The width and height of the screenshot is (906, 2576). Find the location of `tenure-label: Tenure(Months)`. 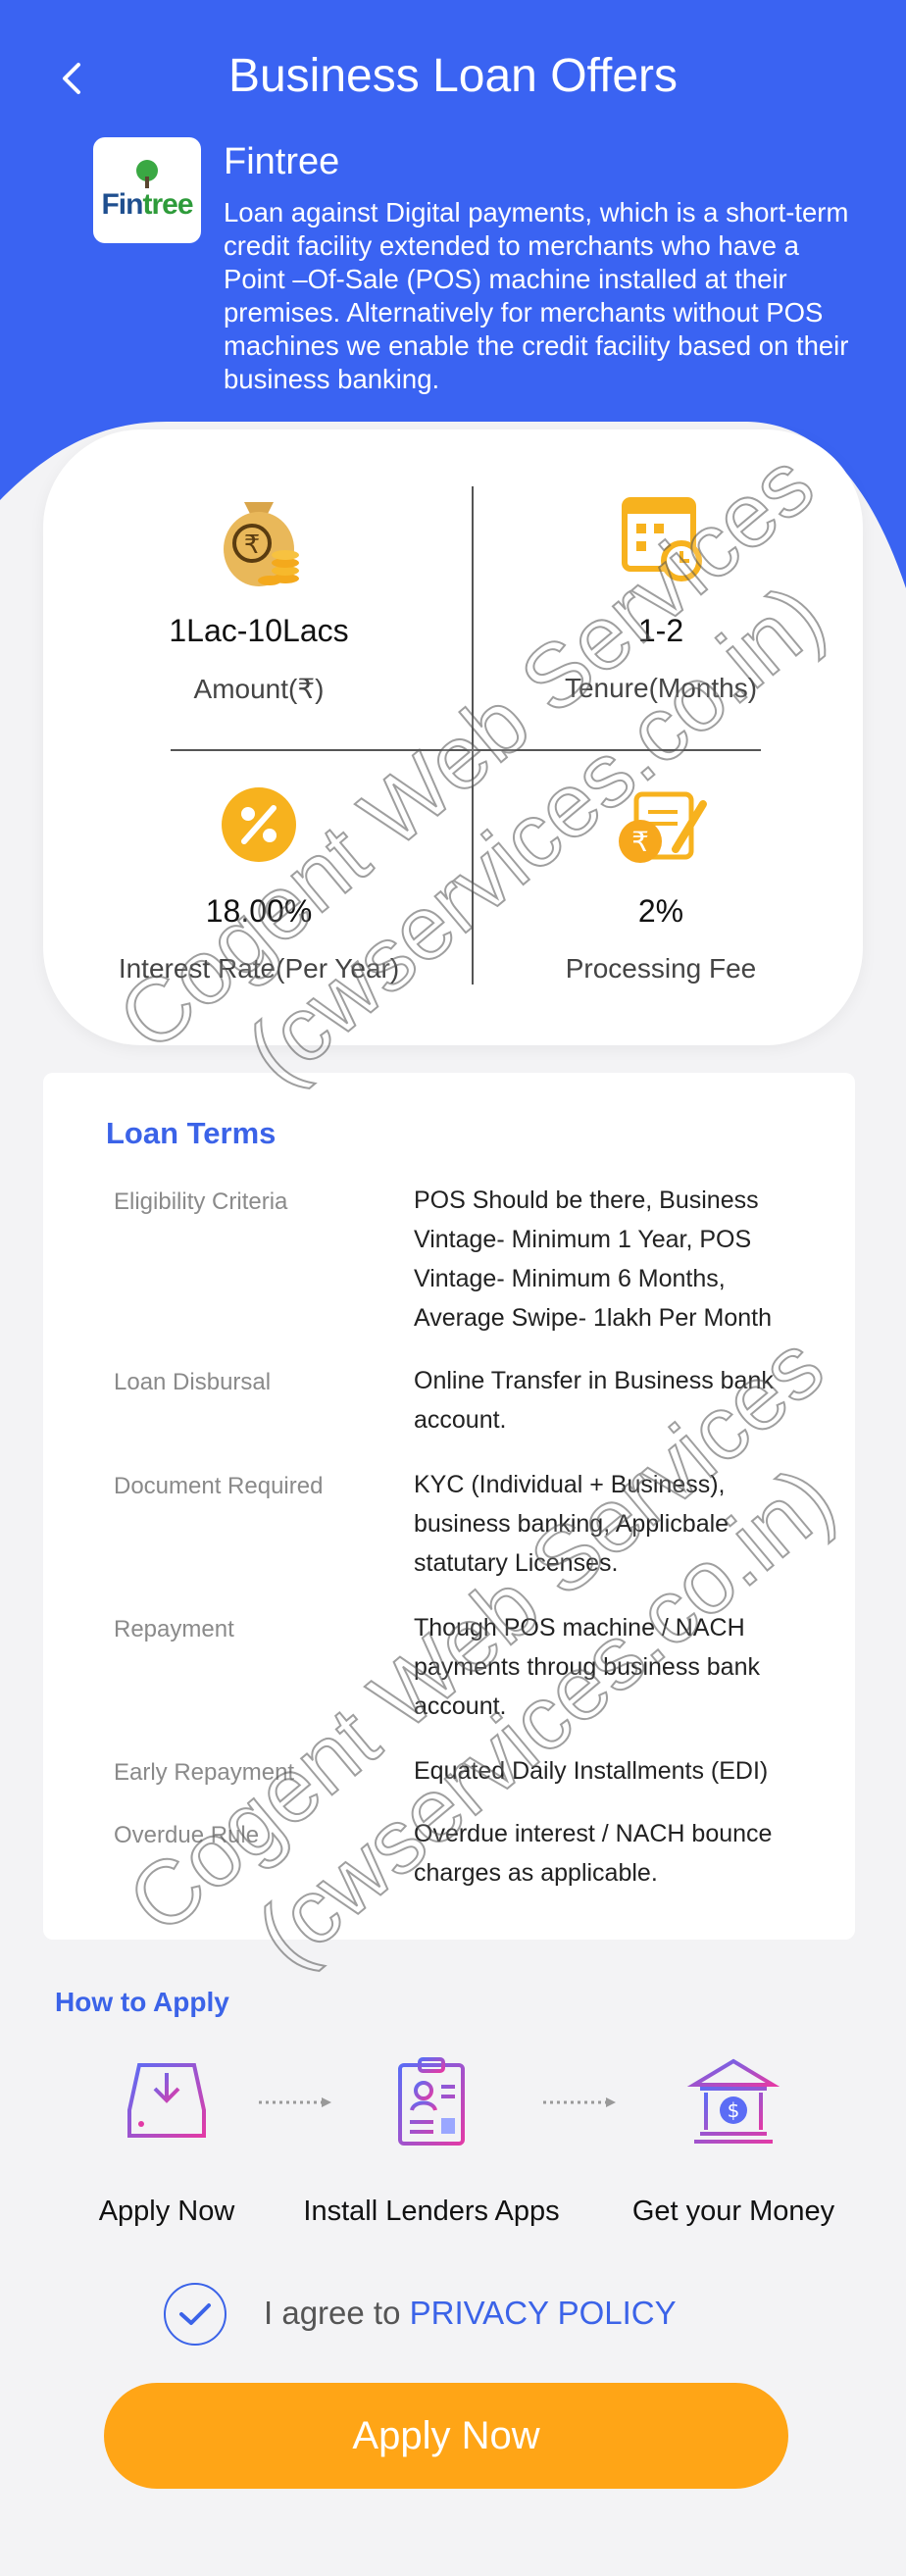

tenure-label: Tenure(Months) is located at coordinates (661, 688).